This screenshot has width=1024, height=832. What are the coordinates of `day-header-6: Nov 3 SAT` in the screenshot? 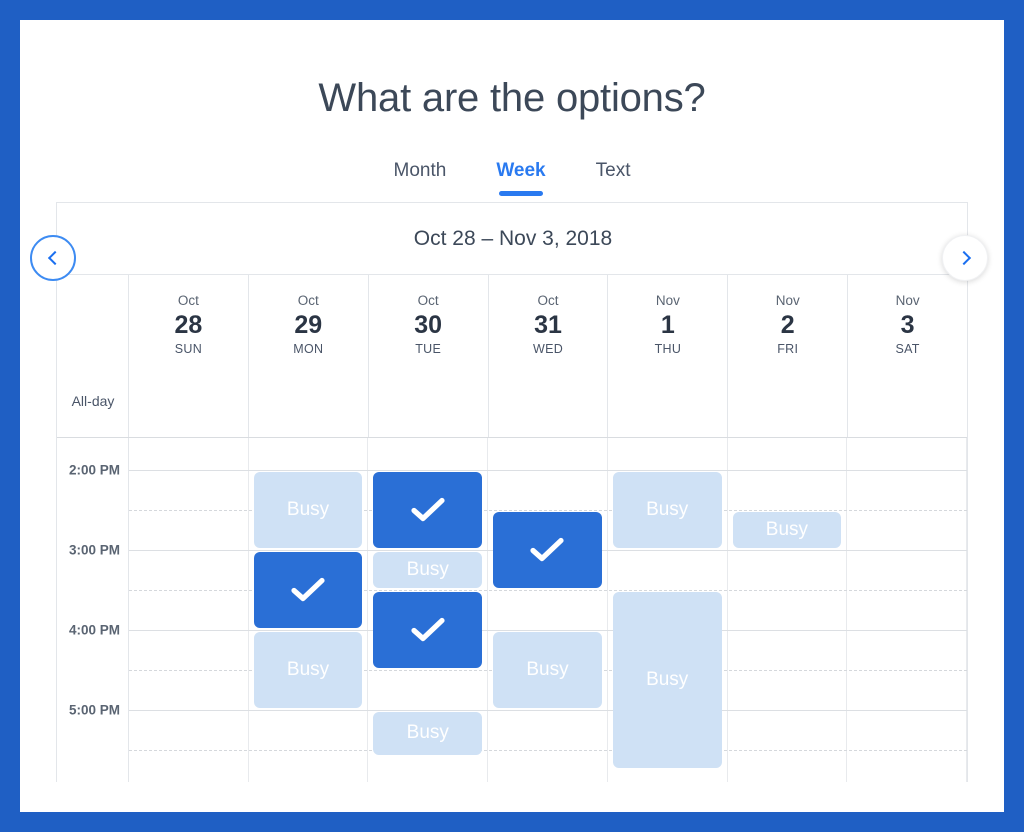 It's located at (907, 356).